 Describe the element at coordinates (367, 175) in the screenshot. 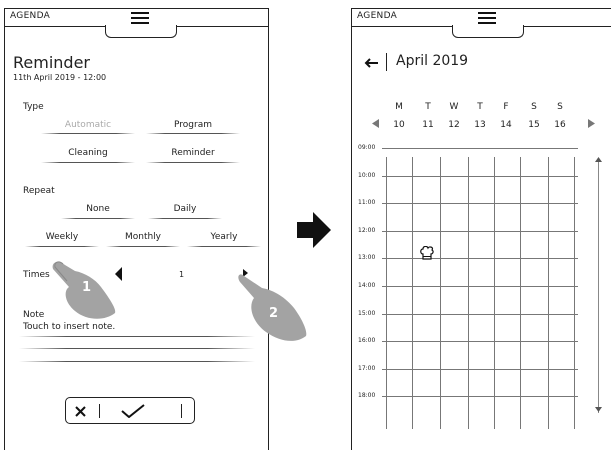

I see `time-label: 10:00` at that location.